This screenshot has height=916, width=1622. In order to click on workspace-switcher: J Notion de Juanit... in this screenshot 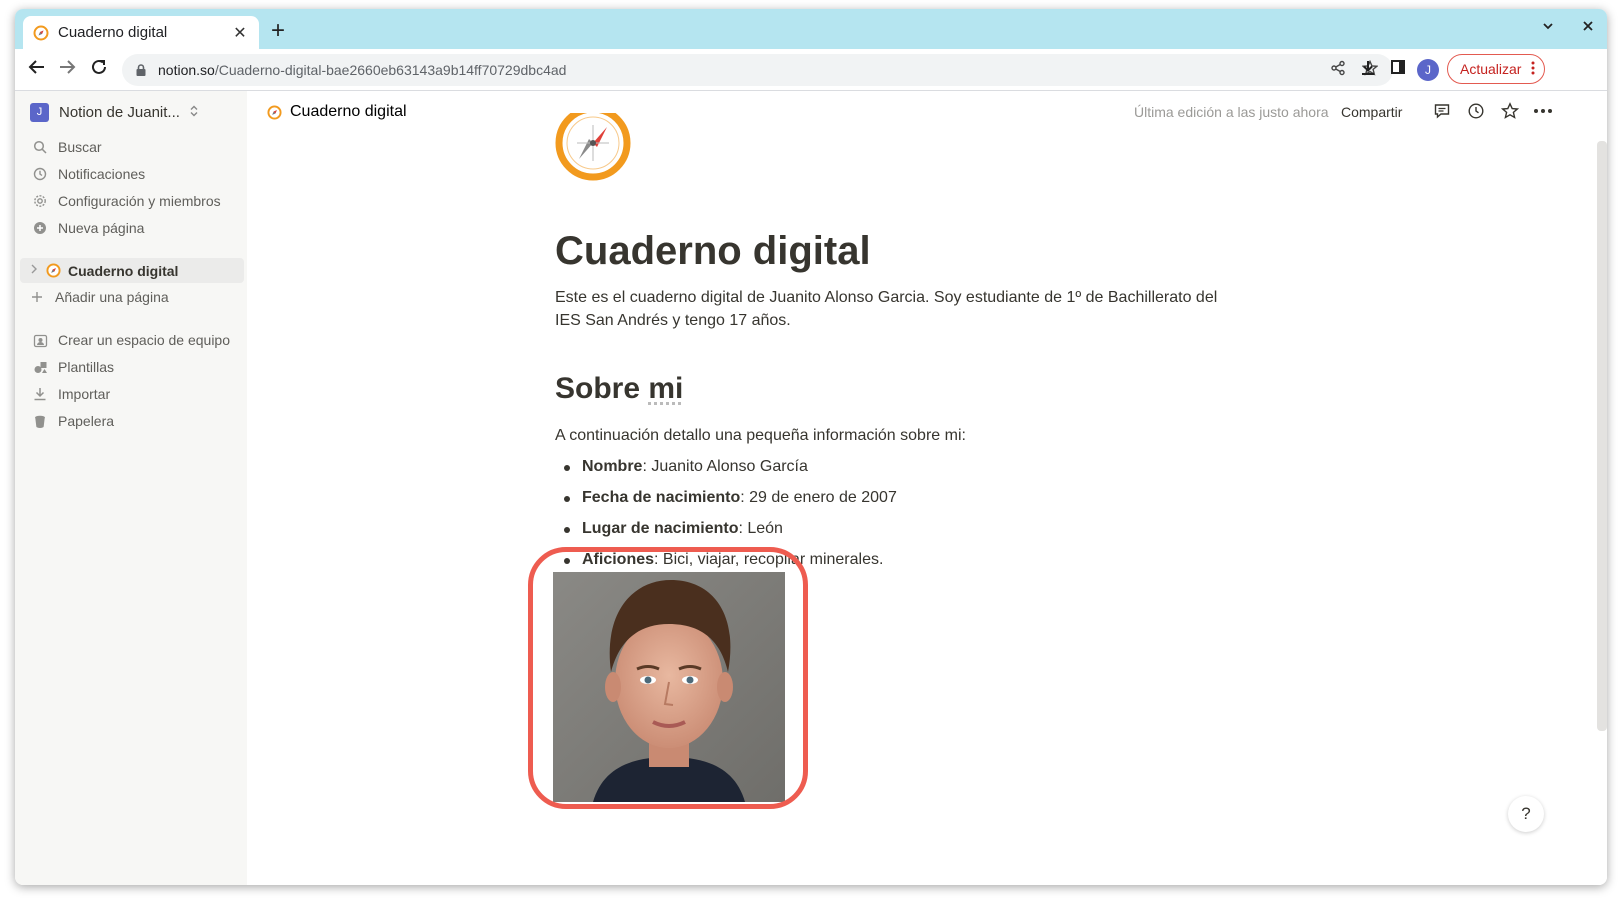, I will do `click(114, 112)`.